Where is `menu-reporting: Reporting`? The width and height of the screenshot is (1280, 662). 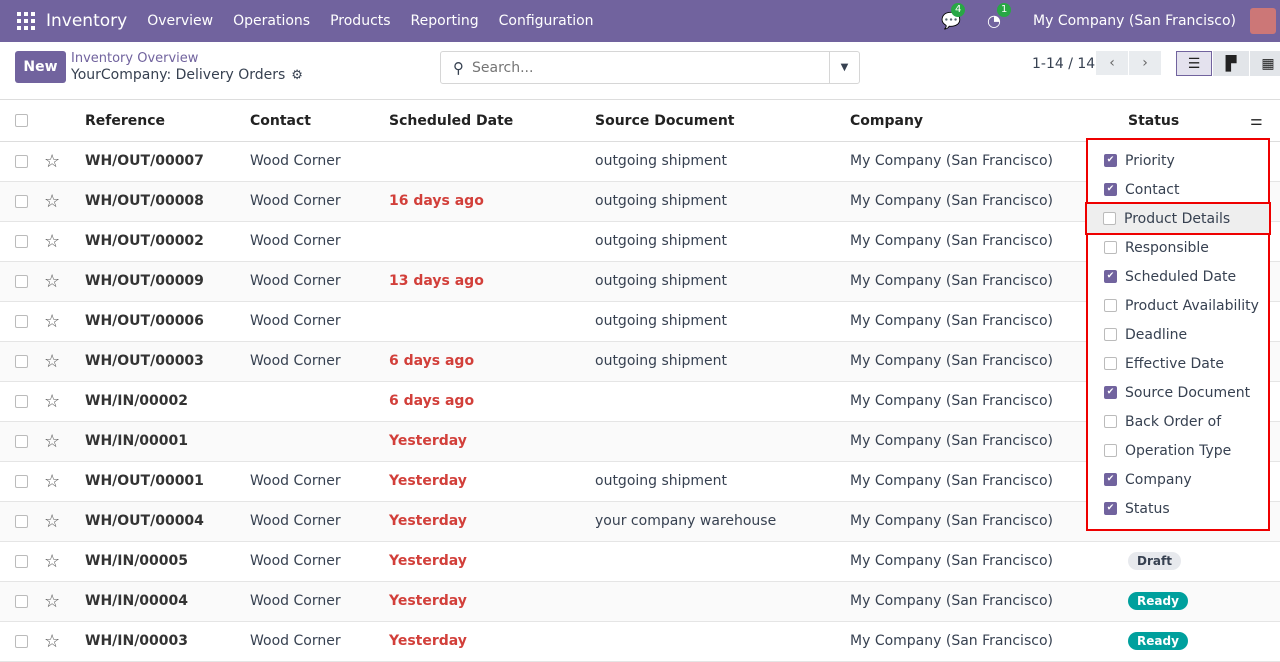 menu-reporting: Reporting is located at coordinates (445, 21).